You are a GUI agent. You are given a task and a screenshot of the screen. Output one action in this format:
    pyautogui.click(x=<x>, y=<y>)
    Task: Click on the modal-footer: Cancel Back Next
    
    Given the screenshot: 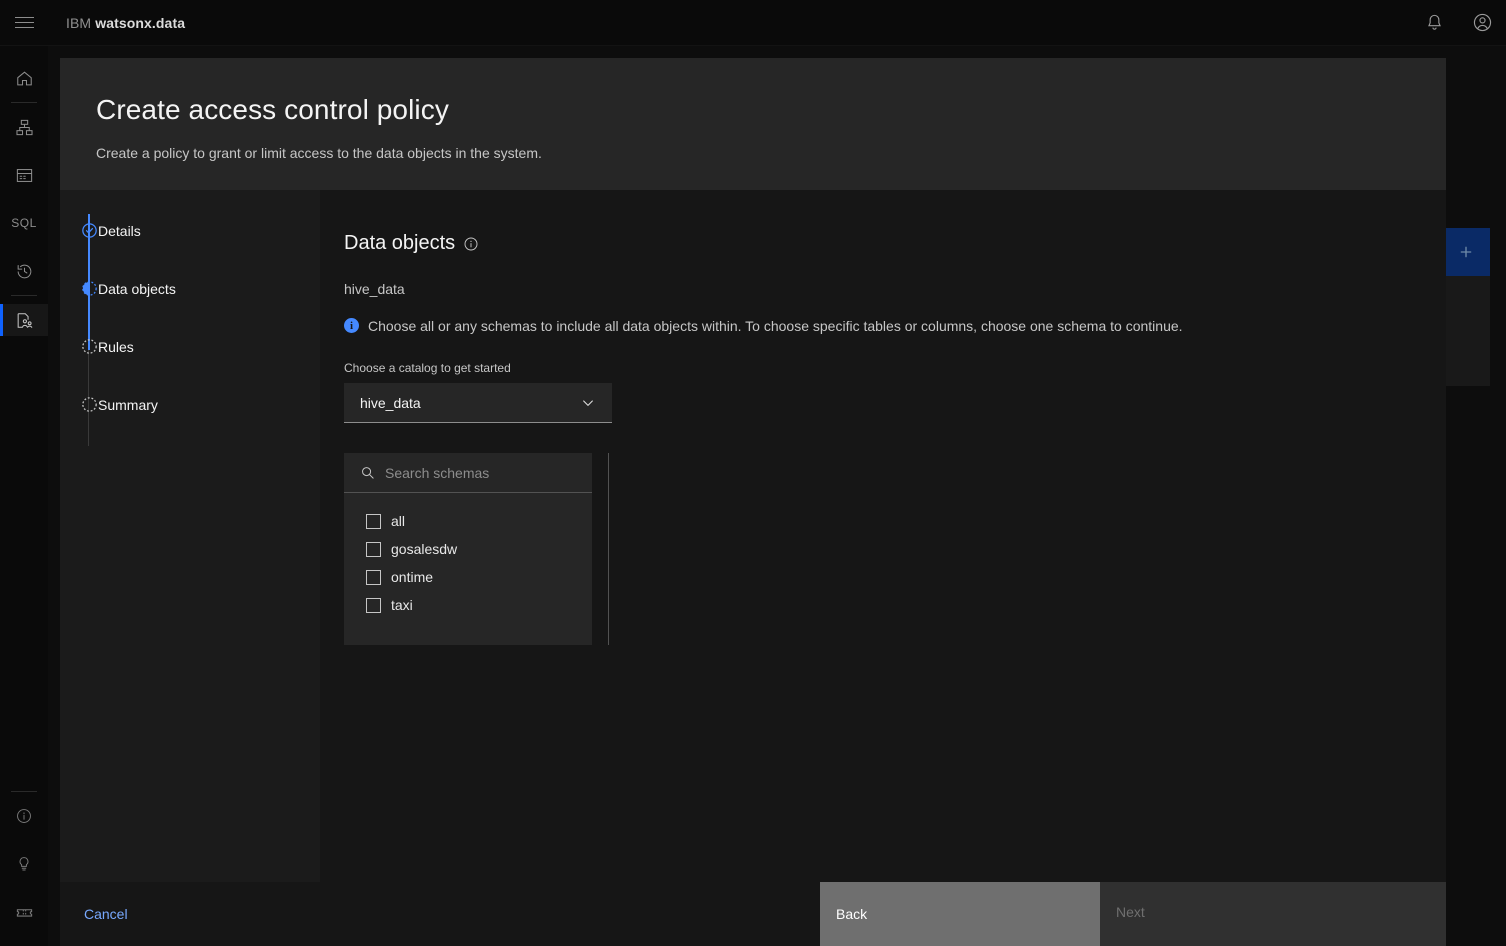 What is the action you would take?
    pyautogui.click(x=753, y=914)
    